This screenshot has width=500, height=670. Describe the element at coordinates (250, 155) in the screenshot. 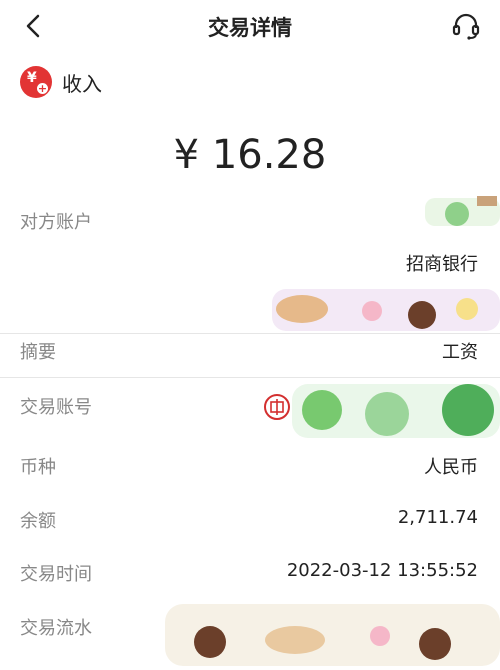

I see `transaction-amount: ¥ 16.28` at that location.